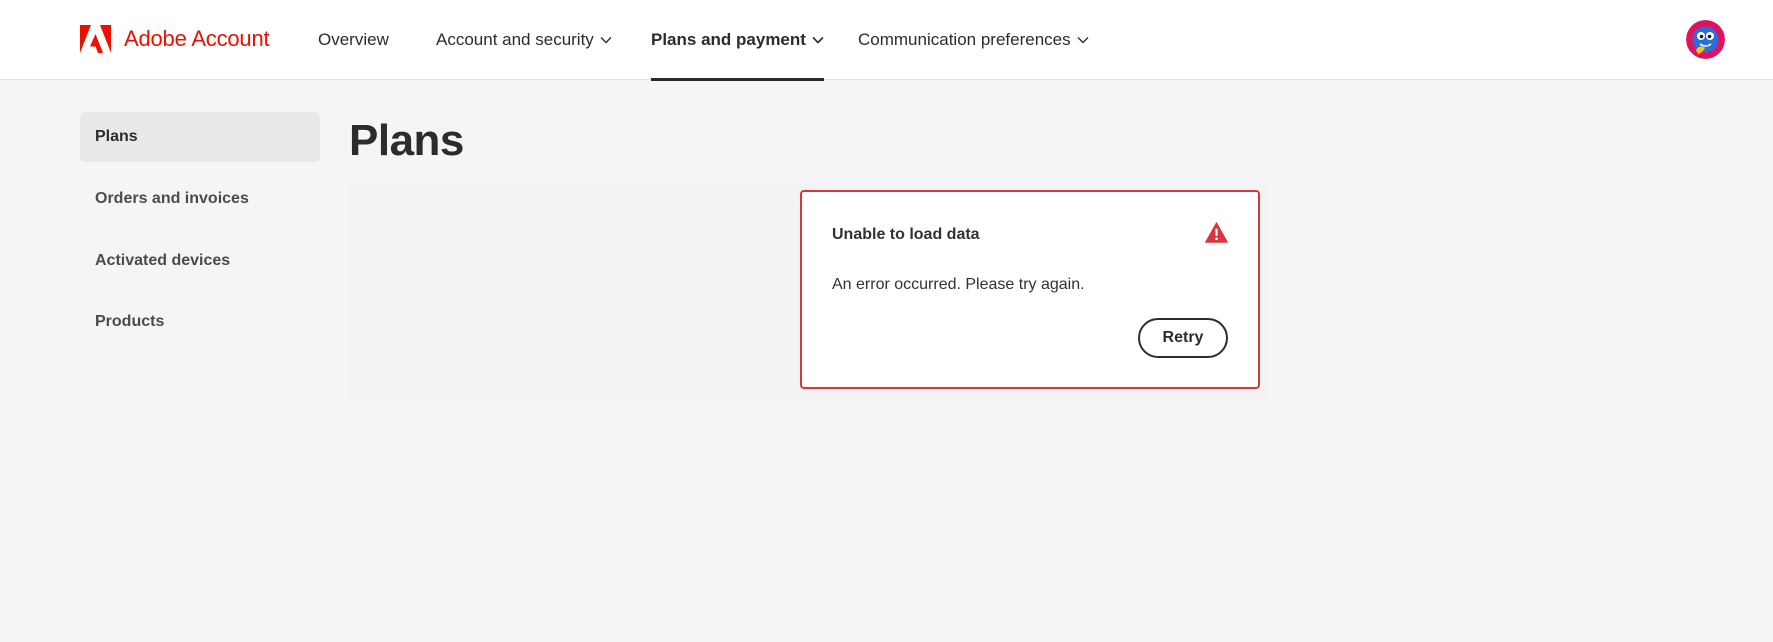 The height and width of the screenshot is (642, 1773). I want to click on nav-account-and-security-label: Account and security, so click(515, 39).